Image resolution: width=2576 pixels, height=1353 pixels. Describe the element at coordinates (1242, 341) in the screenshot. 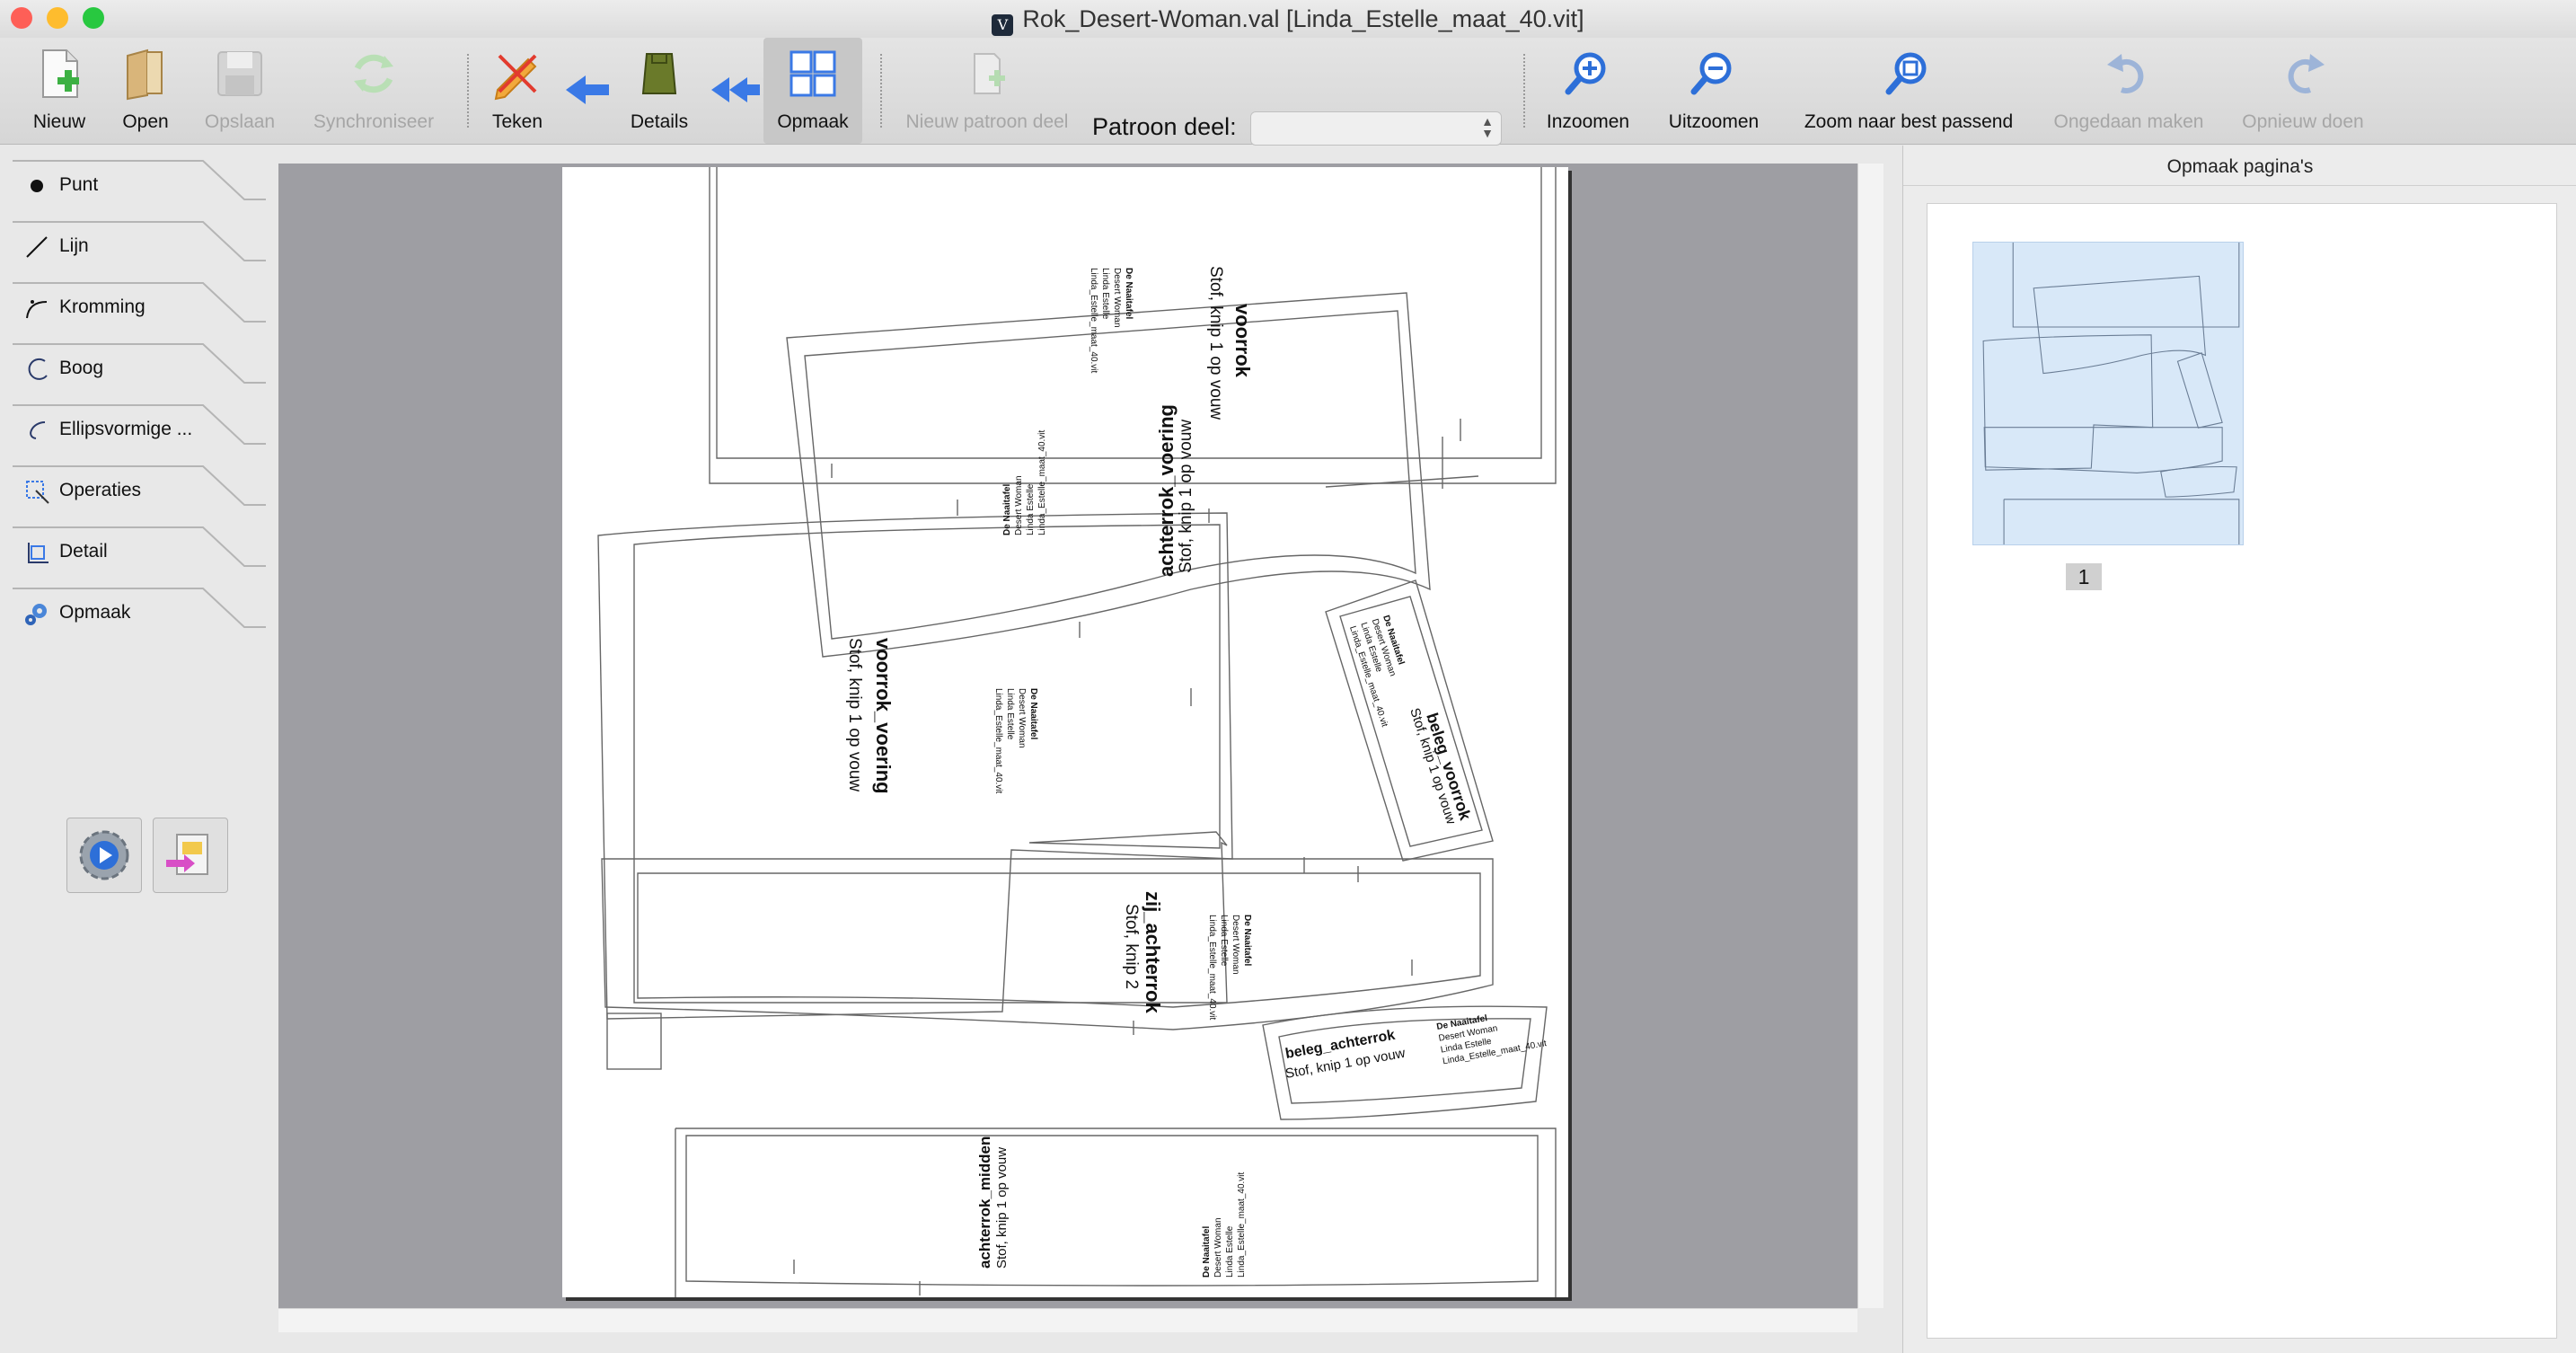

I see `piece-label-voorrok: voorrok` at that location.